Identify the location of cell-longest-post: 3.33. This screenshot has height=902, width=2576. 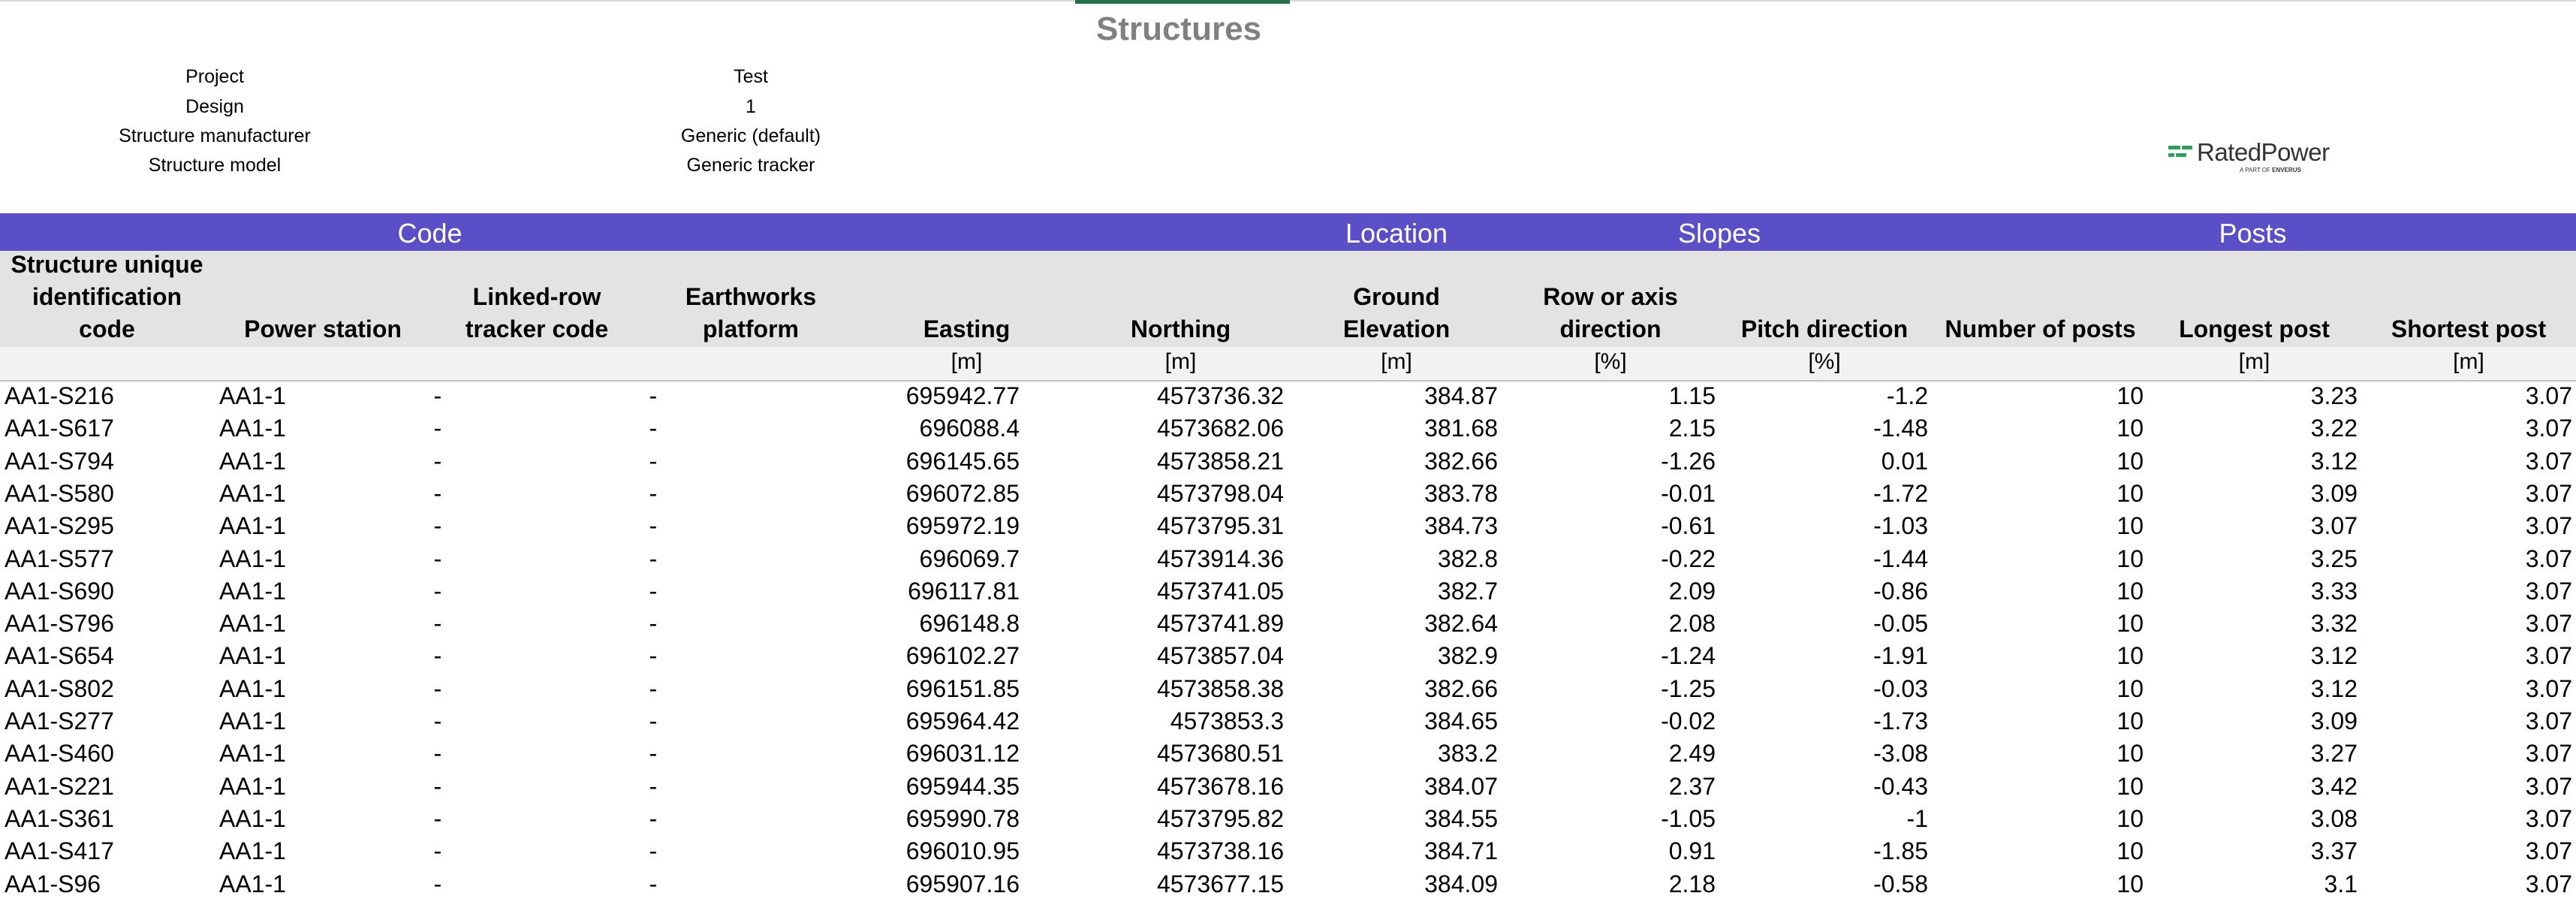
(2252, 591).